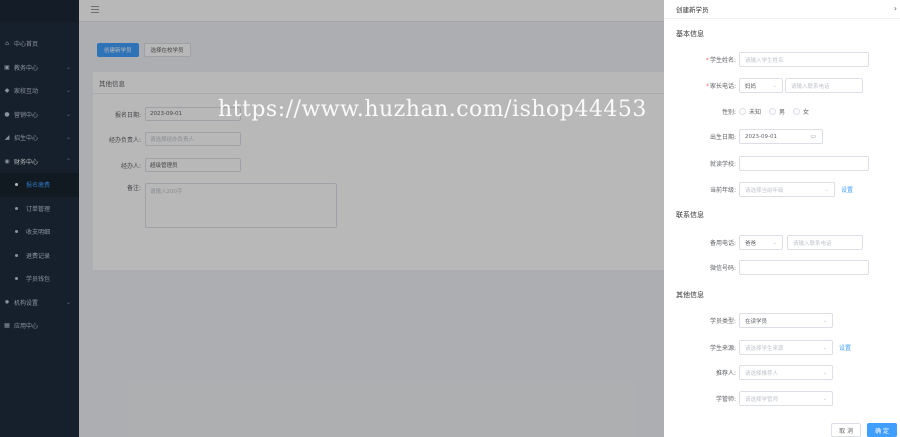 Image resolution: width=900 pixels, height=437 pixels. What do you see at coordinates (786, 372) in the screenshot?
I see `referrer-select: 请选择推荐人 ⌄` at bounding box center [786, 372].